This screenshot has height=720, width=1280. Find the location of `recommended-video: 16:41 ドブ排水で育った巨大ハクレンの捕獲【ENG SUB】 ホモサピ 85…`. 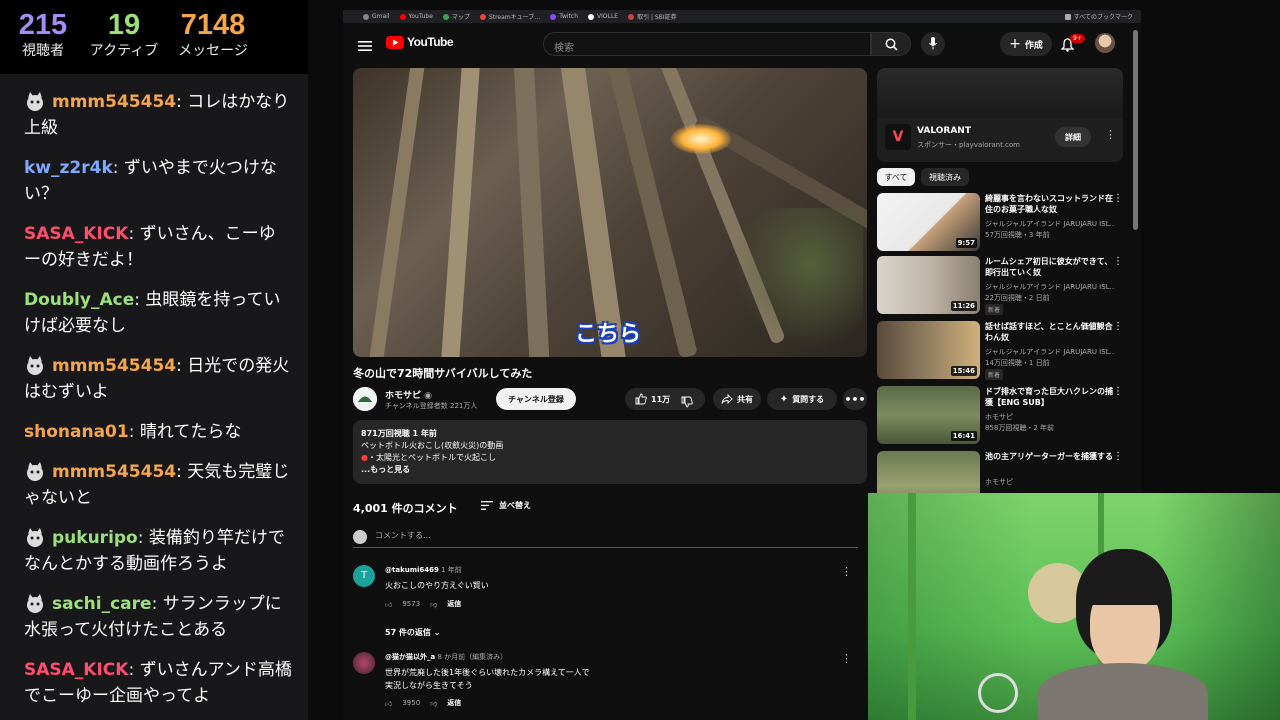

recommended-video: 16:41 ドブ排水で育った巨大ハクレンの捕獲【ENG SUB】 ホモサピ 85… is located at coordinates (1002, 416).